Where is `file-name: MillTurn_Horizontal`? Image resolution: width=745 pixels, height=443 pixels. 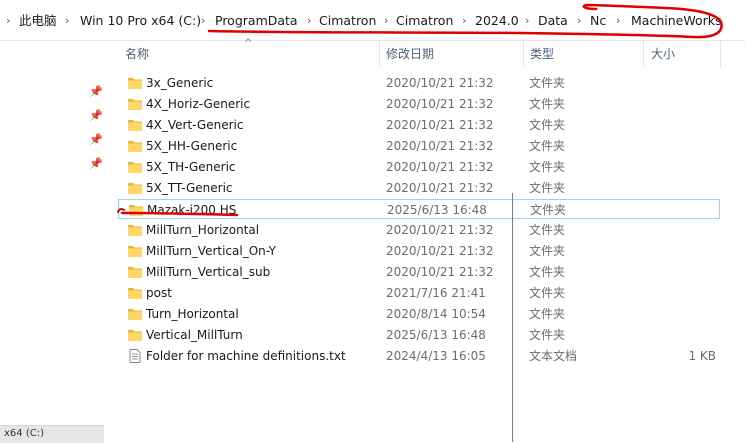 file-name: MillTurn_Horizontal is located at coordinates (203, 230).